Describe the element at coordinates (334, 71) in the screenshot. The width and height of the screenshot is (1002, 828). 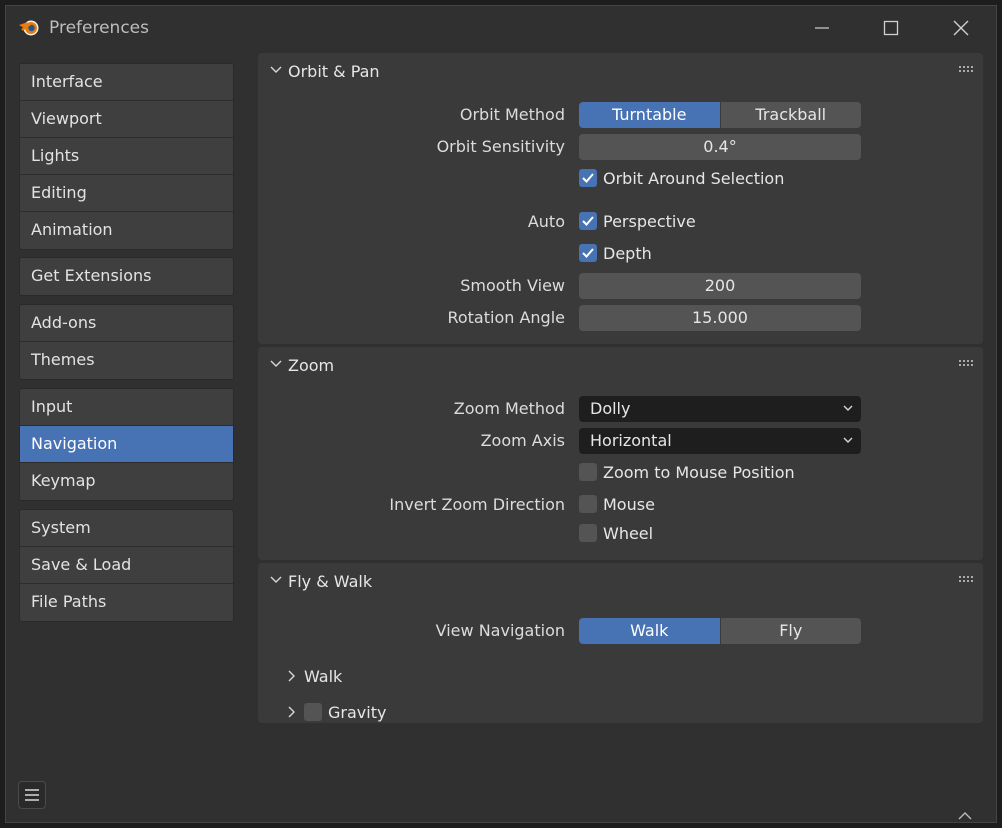
I see `panel-title: Orbit & Pan` at that location.